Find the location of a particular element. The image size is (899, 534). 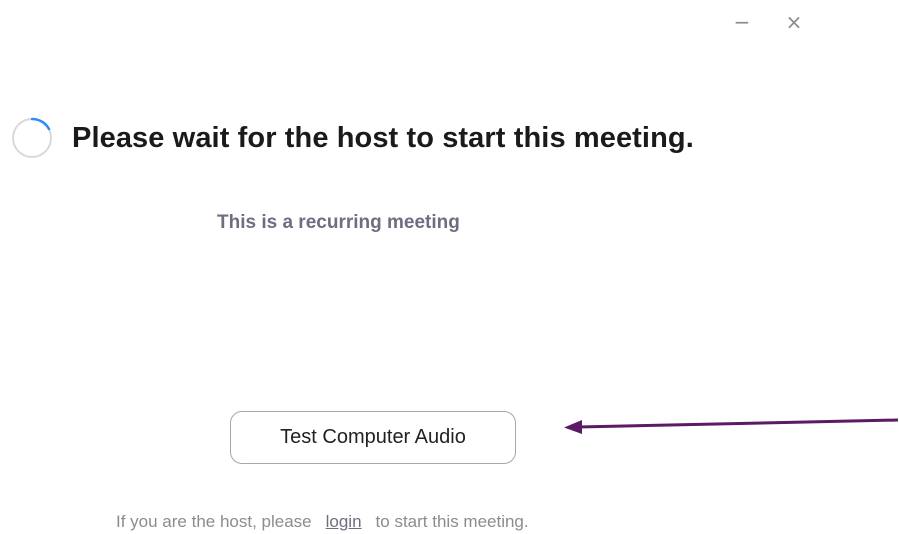

footer-prefix: If you are the host, please is located at coordinates (214, 521).